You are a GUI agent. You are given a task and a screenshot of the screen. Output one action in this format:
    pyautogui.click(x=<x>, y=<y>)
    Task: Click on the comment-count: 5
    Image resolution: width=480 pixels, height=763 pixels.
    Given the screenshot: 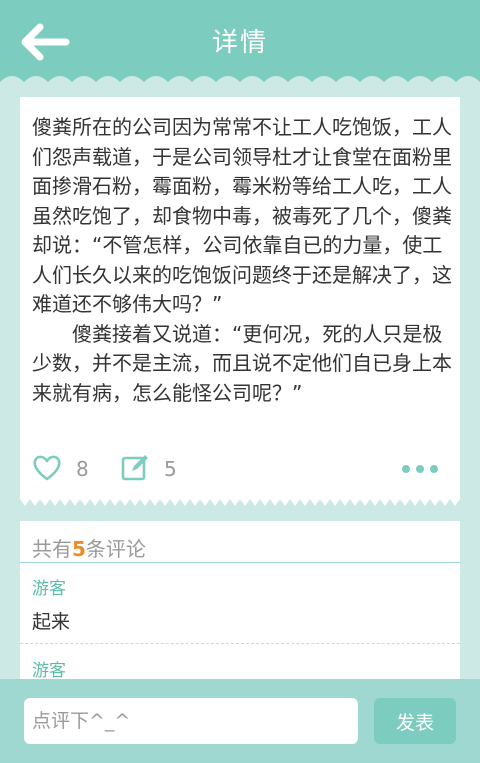 What is the action you would take?
    pyautogui.click(x=170, y=469)
    